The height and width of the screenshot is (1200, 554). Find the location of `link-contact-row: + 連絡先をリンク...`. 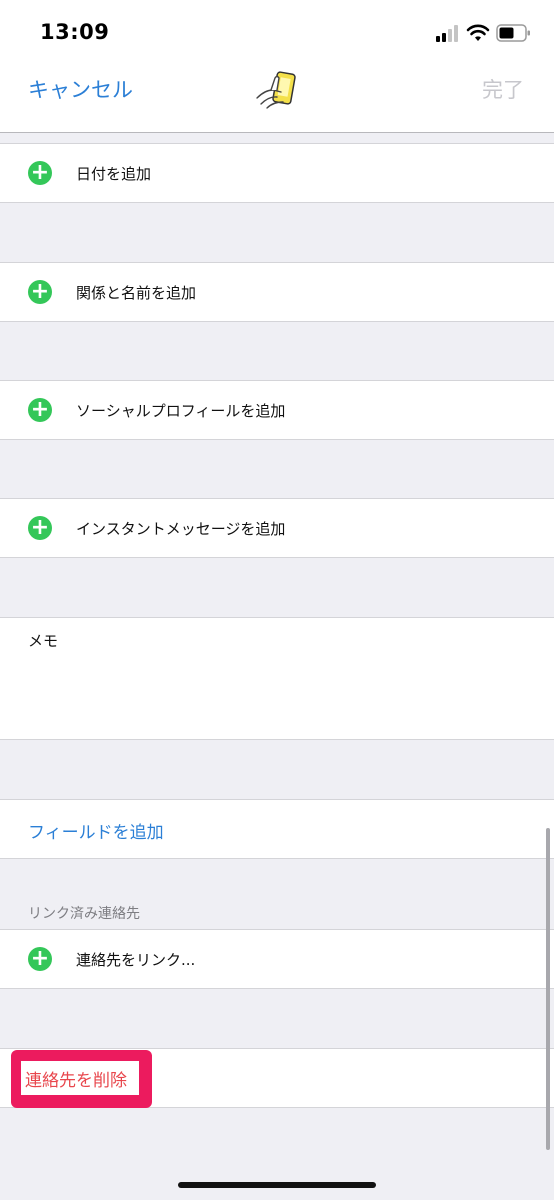

link-contact-row: + 連絡先をリンク... is located at coordinates (277, 959).